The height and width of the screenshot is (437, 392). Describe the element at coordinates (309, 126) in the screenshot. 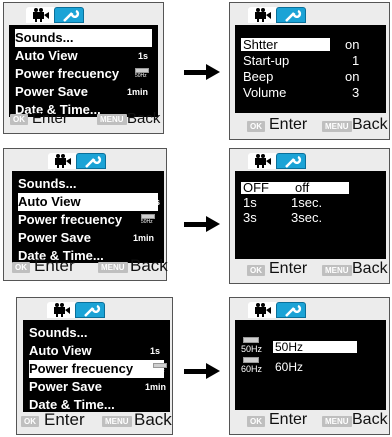

I see `sounds-footer: OK Enter MENU Back` at that location.